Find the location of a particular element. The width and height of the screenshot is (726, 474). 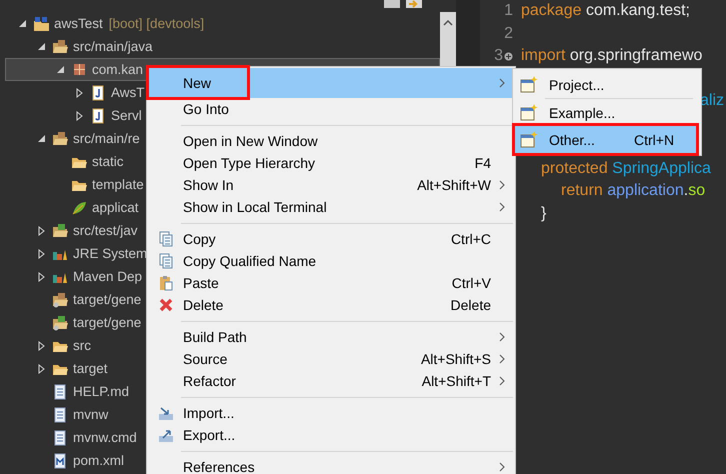

code-line: return application.so is located at coordinates (633, 191).